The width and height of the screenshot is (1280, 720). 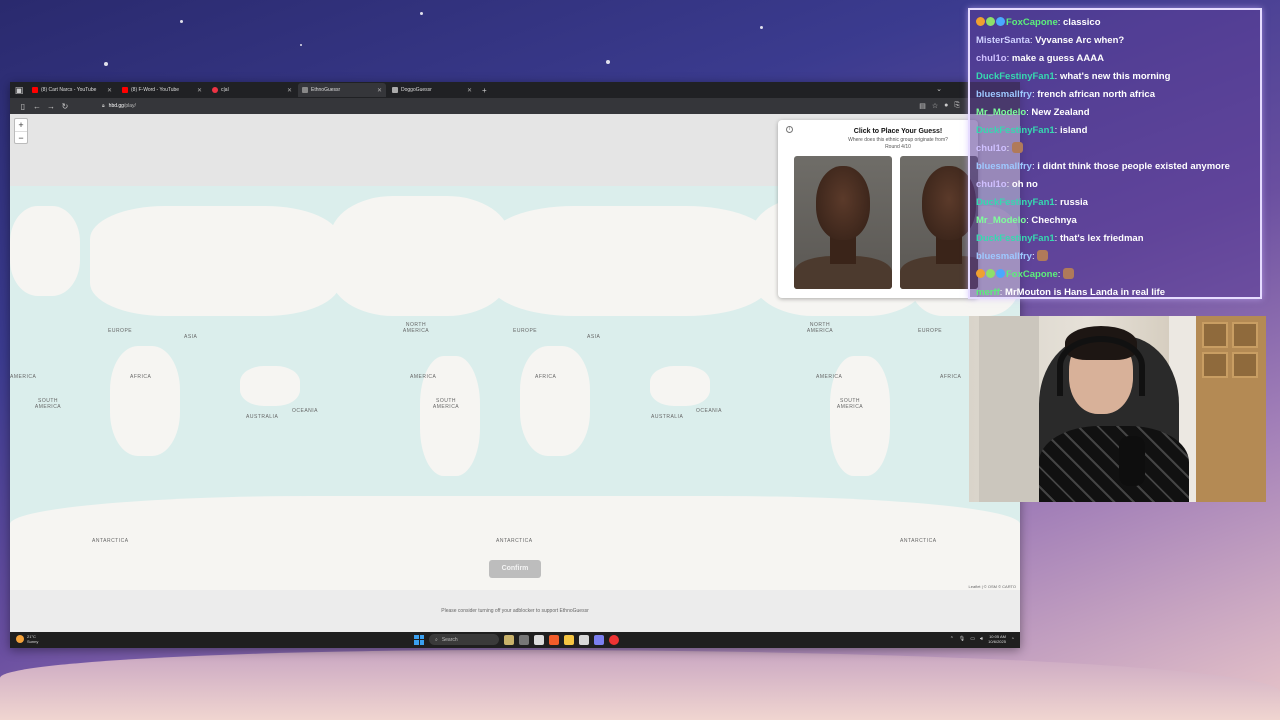 I want to click on tab-ethnoguessr: EthnoGuessr ✕, so click(x=342, y=90).